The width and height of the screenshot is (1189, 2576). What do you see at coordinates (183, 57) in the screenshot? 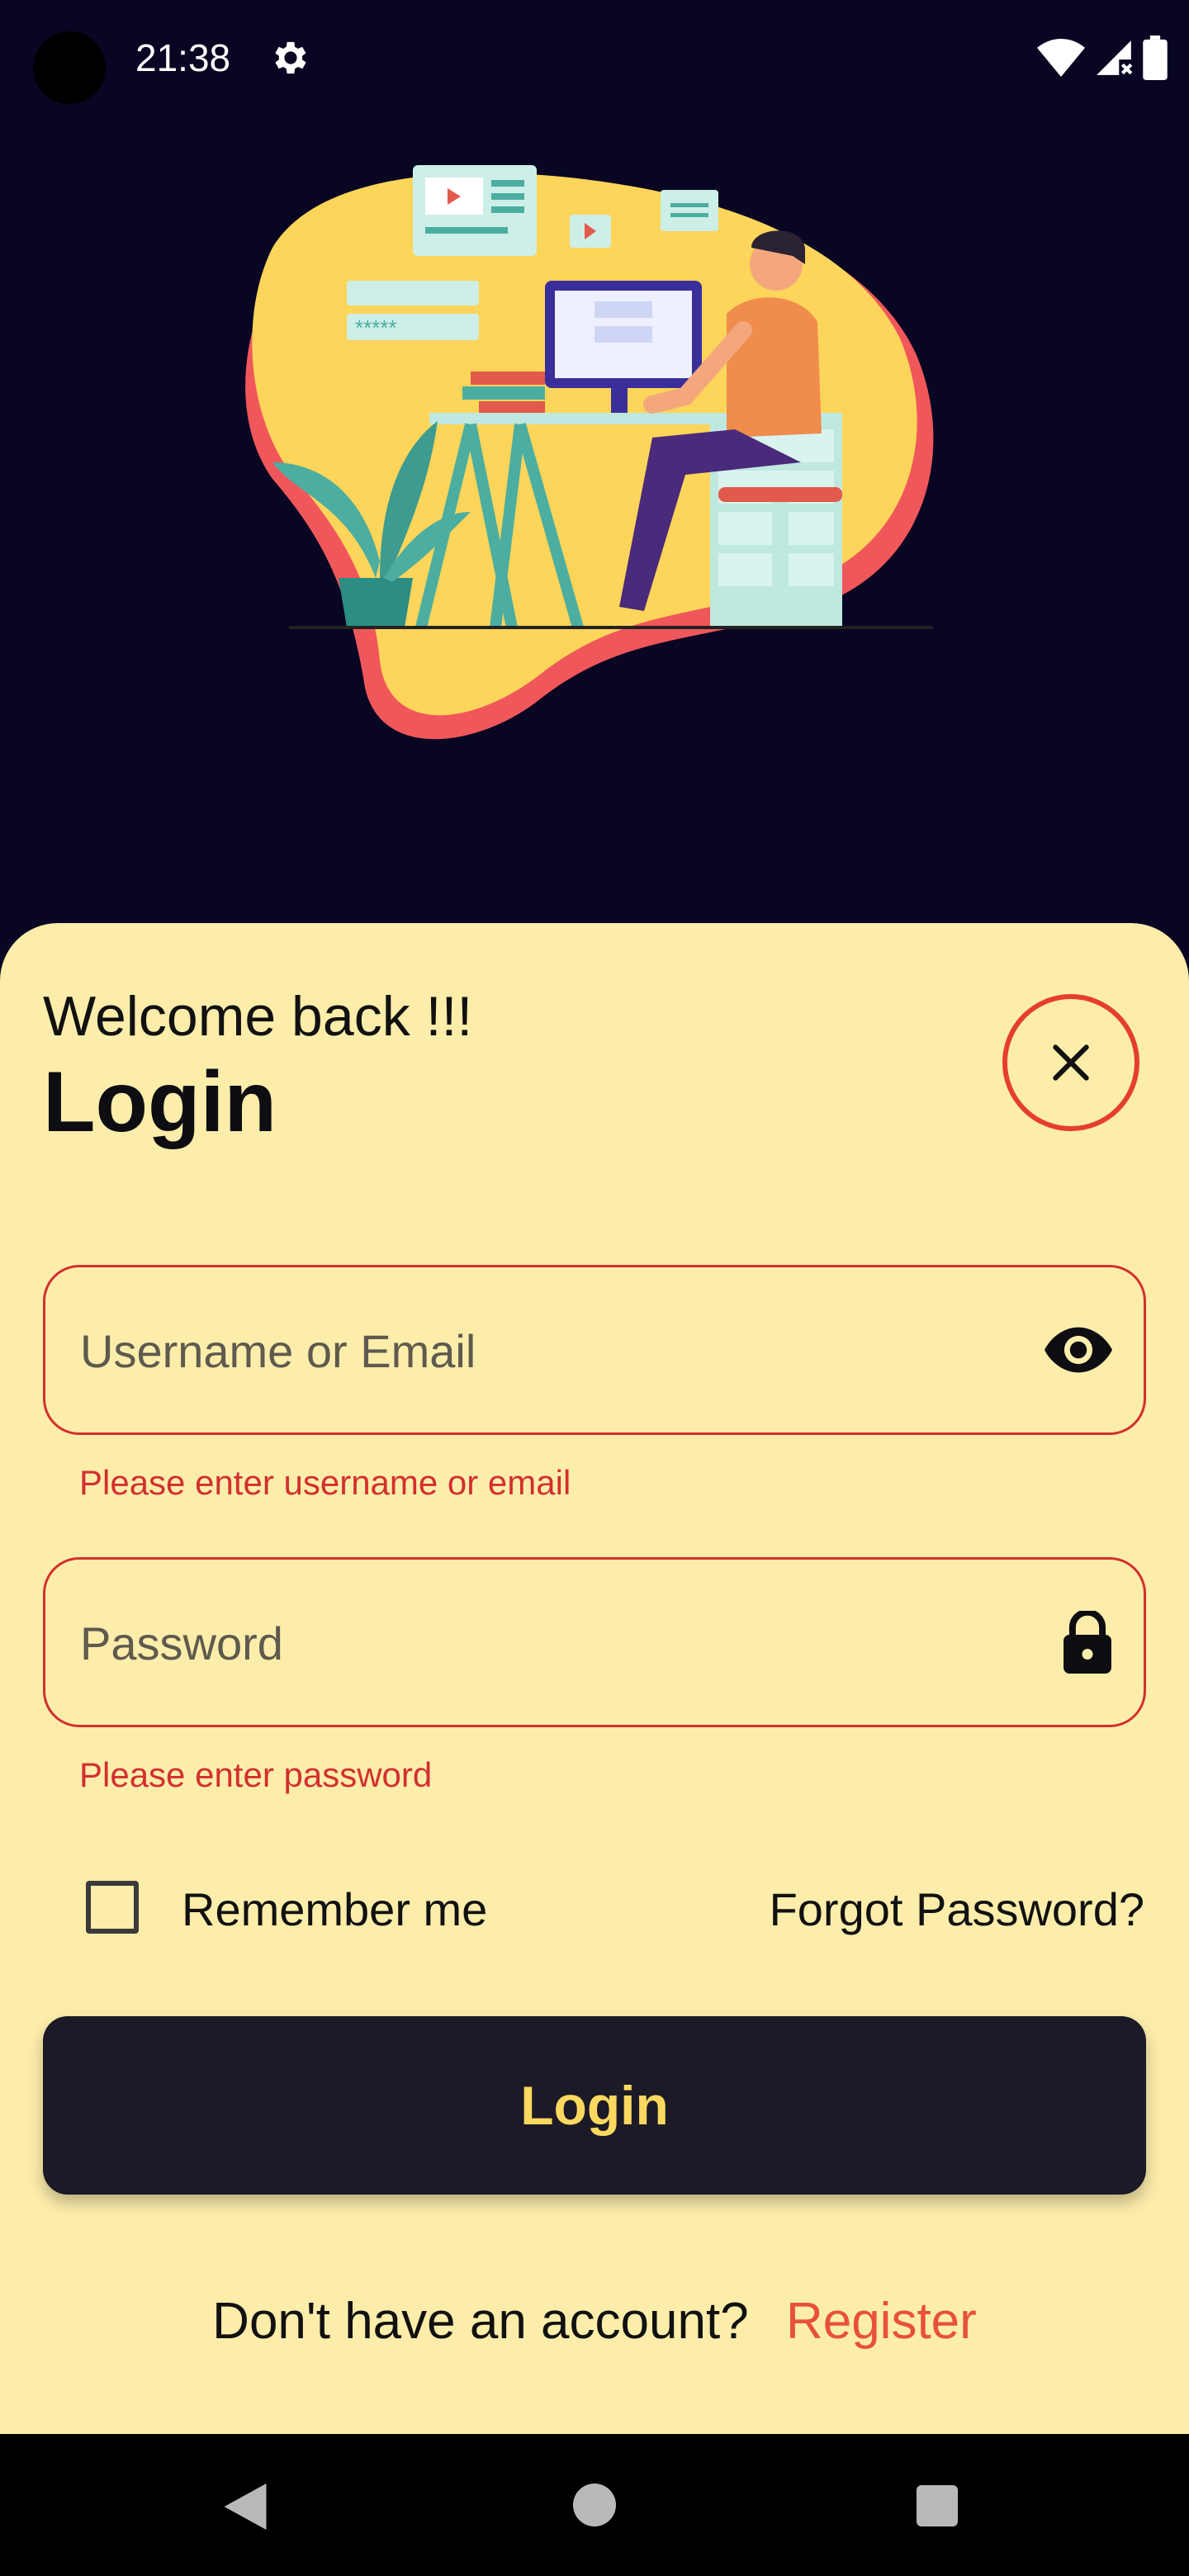
I see `status-time: 21:38` at bounding box center [183, 57].